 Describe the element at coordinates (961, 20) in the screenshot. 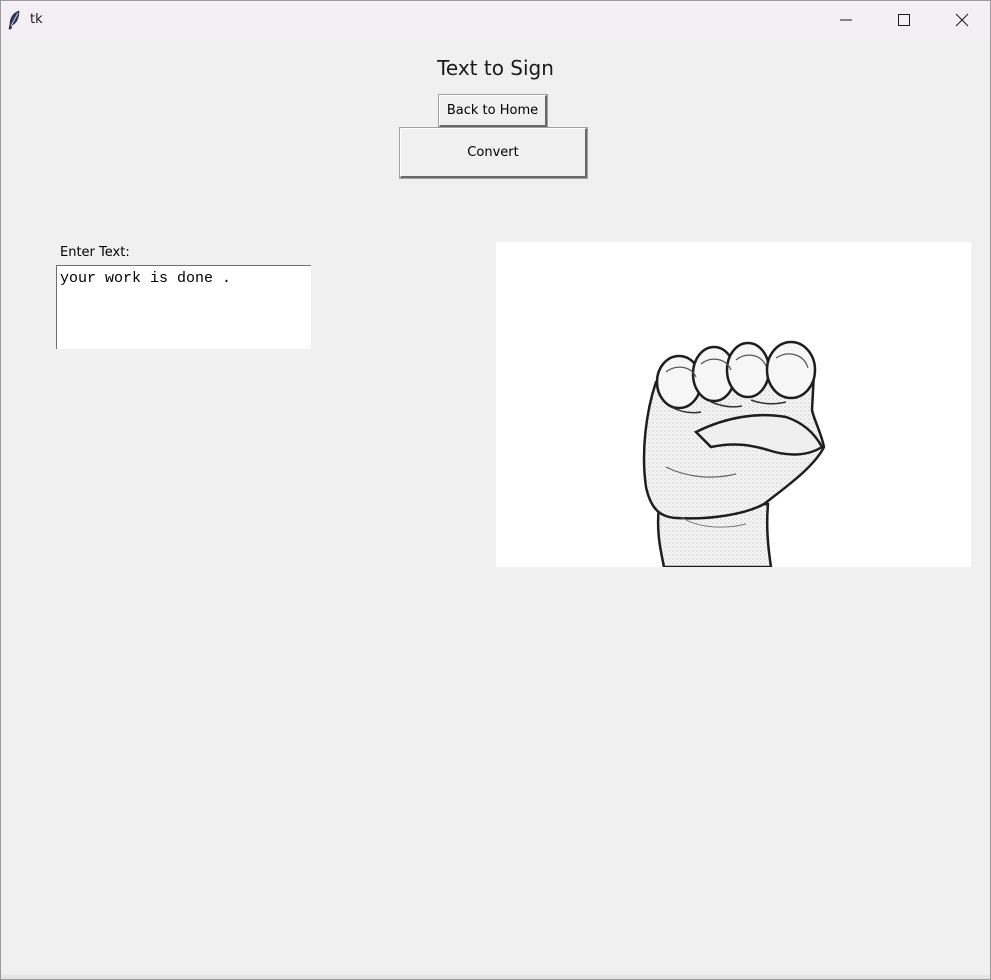

I see `close-button` at that location.